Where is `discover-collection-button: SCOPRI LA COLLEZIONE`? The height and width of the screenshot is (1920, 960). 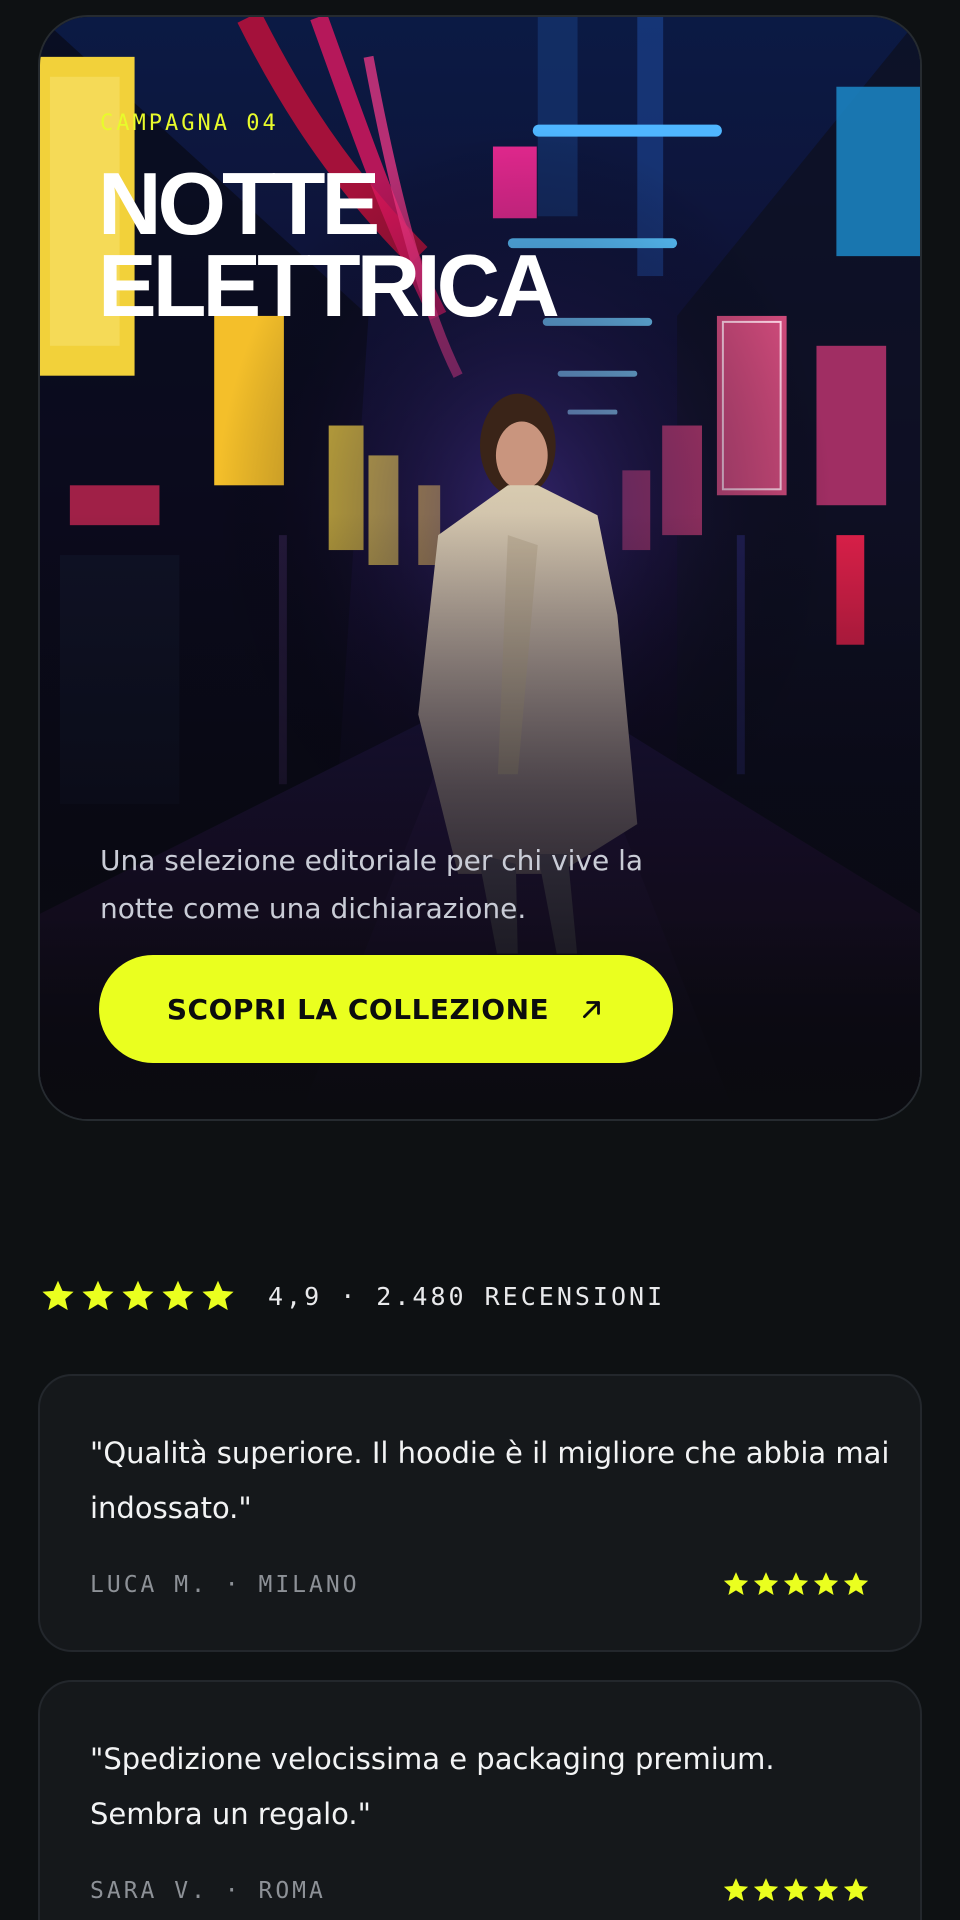 discover-collection-button: SCOPRI LA COLLEZIONE is located at coordinates (386, 1009).